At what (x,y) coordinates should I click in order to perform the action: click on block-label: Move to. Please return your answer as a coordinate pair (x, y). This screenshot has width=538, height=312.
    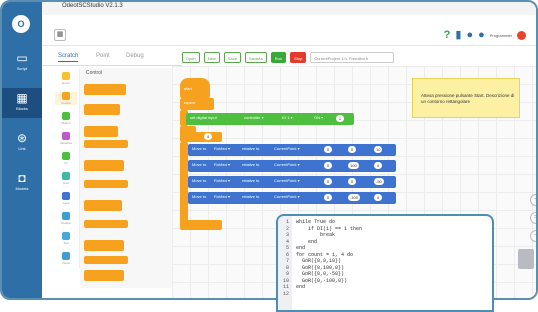
    Looking at the image, I should click on (199, 180).